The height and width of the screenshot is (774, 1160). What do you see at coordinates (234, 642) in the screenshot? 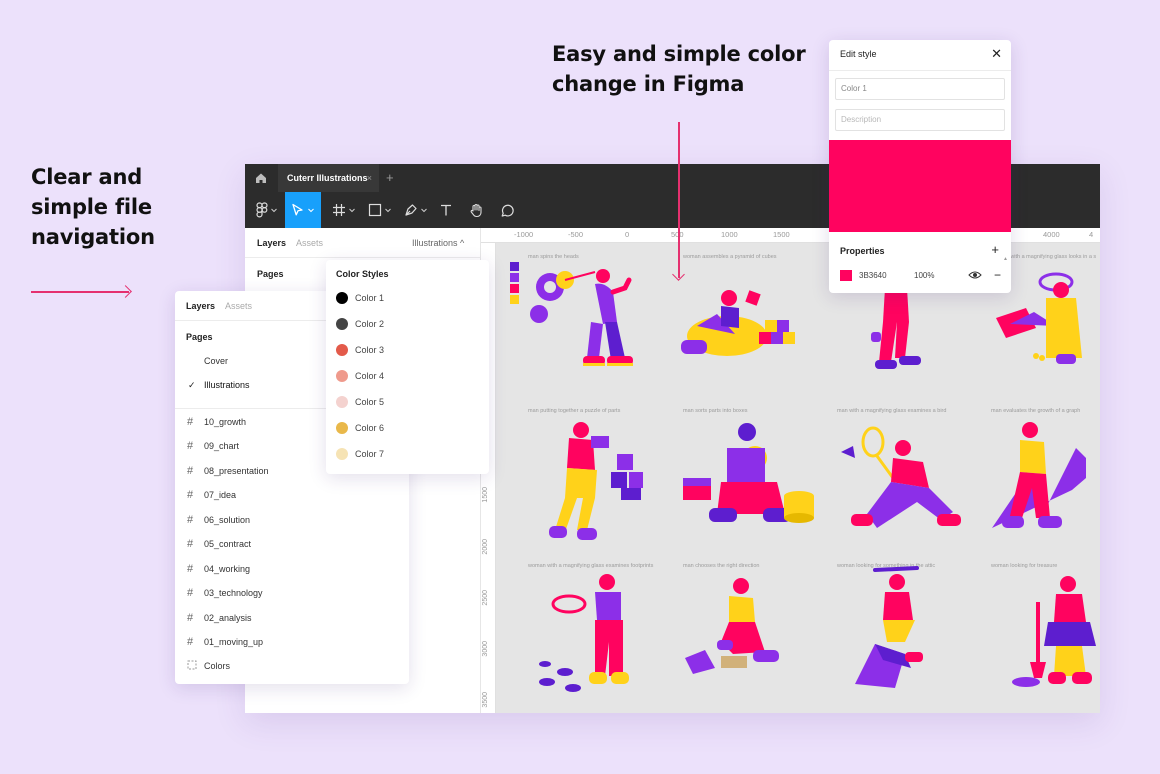
I see `layer-label: 01_moving_up` at bounding box center [234, 642].